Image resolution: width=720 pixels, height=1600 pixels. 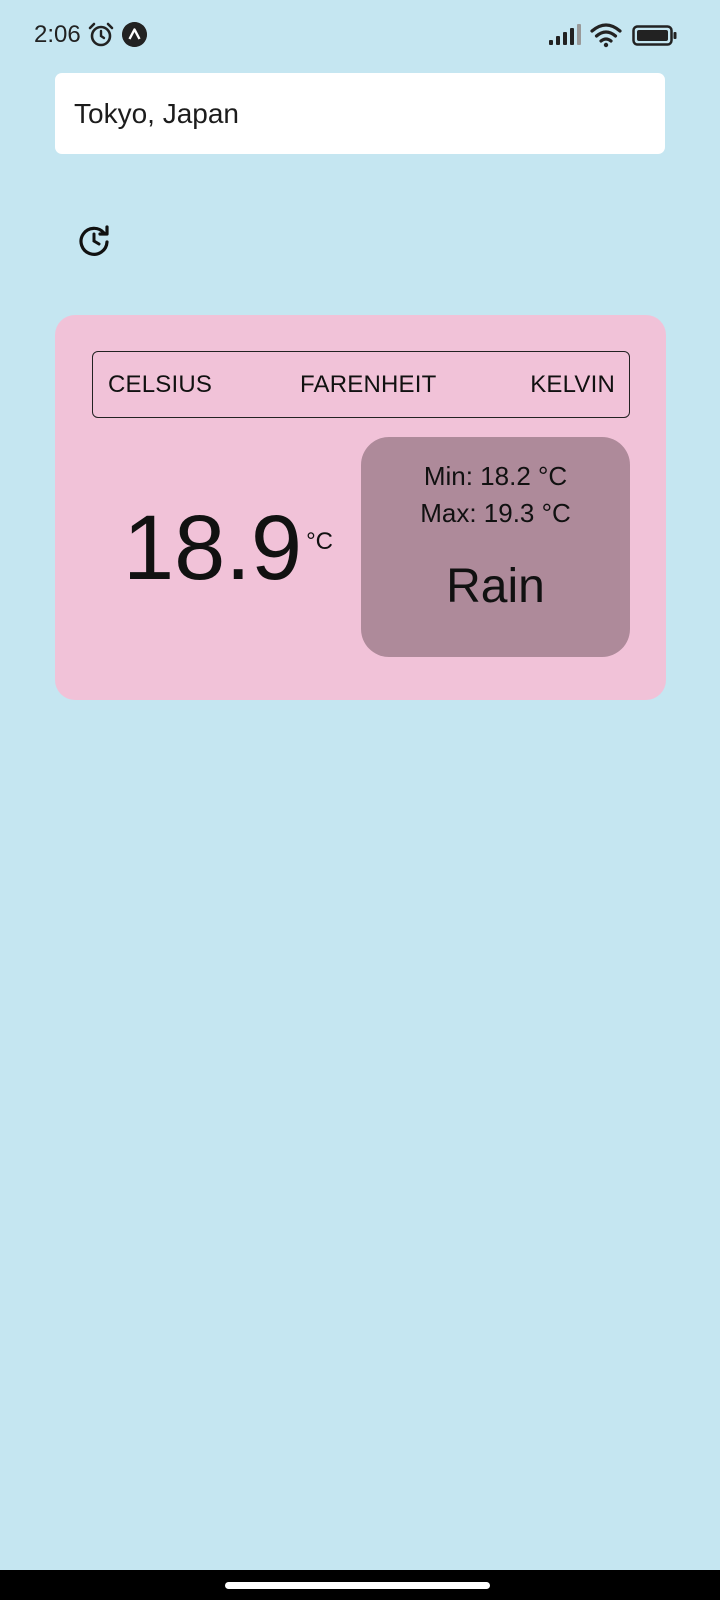 I want to click on tab-kelvin: KELVIN, so click(x=572, y=384).